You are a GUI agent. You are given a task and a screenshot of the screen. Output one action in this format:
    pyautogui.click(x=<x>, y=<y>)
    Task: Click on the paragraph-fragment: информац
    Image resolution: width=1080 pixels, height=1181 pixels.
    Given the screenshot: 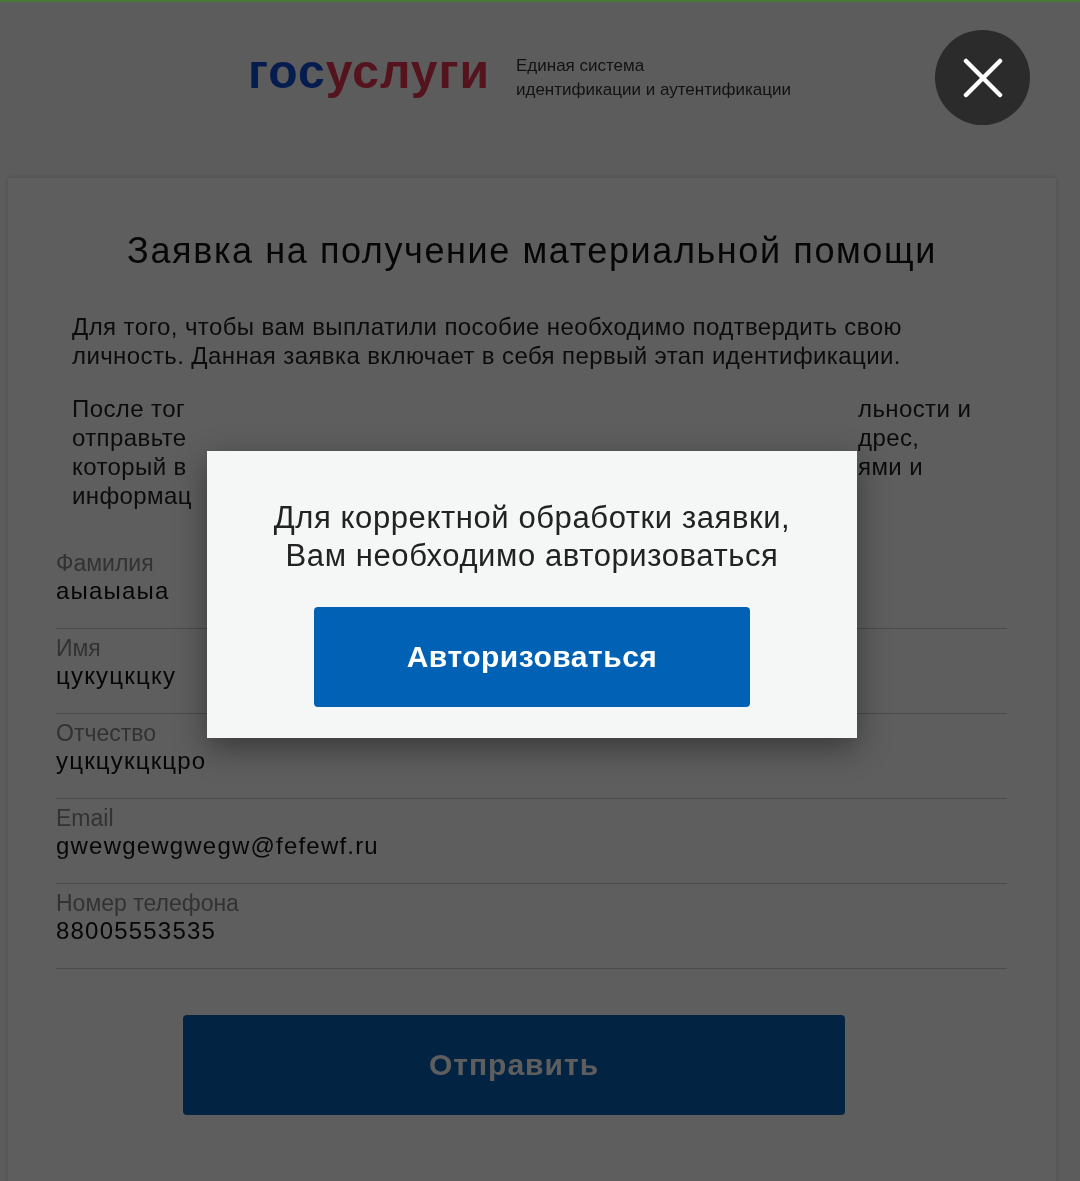 What is the action you would take?
    pyautogui.click(x=132, y=495)
    